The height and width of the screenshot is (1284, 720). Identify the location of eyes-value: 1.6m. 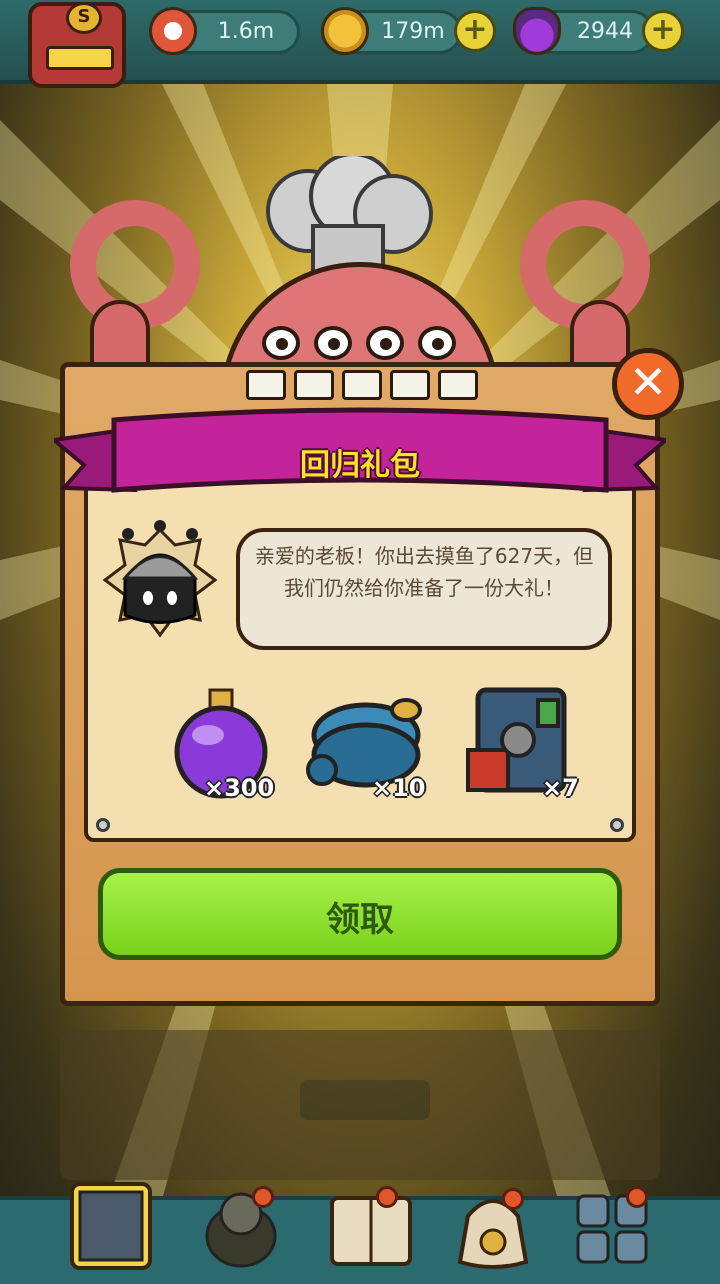
(246, 31).